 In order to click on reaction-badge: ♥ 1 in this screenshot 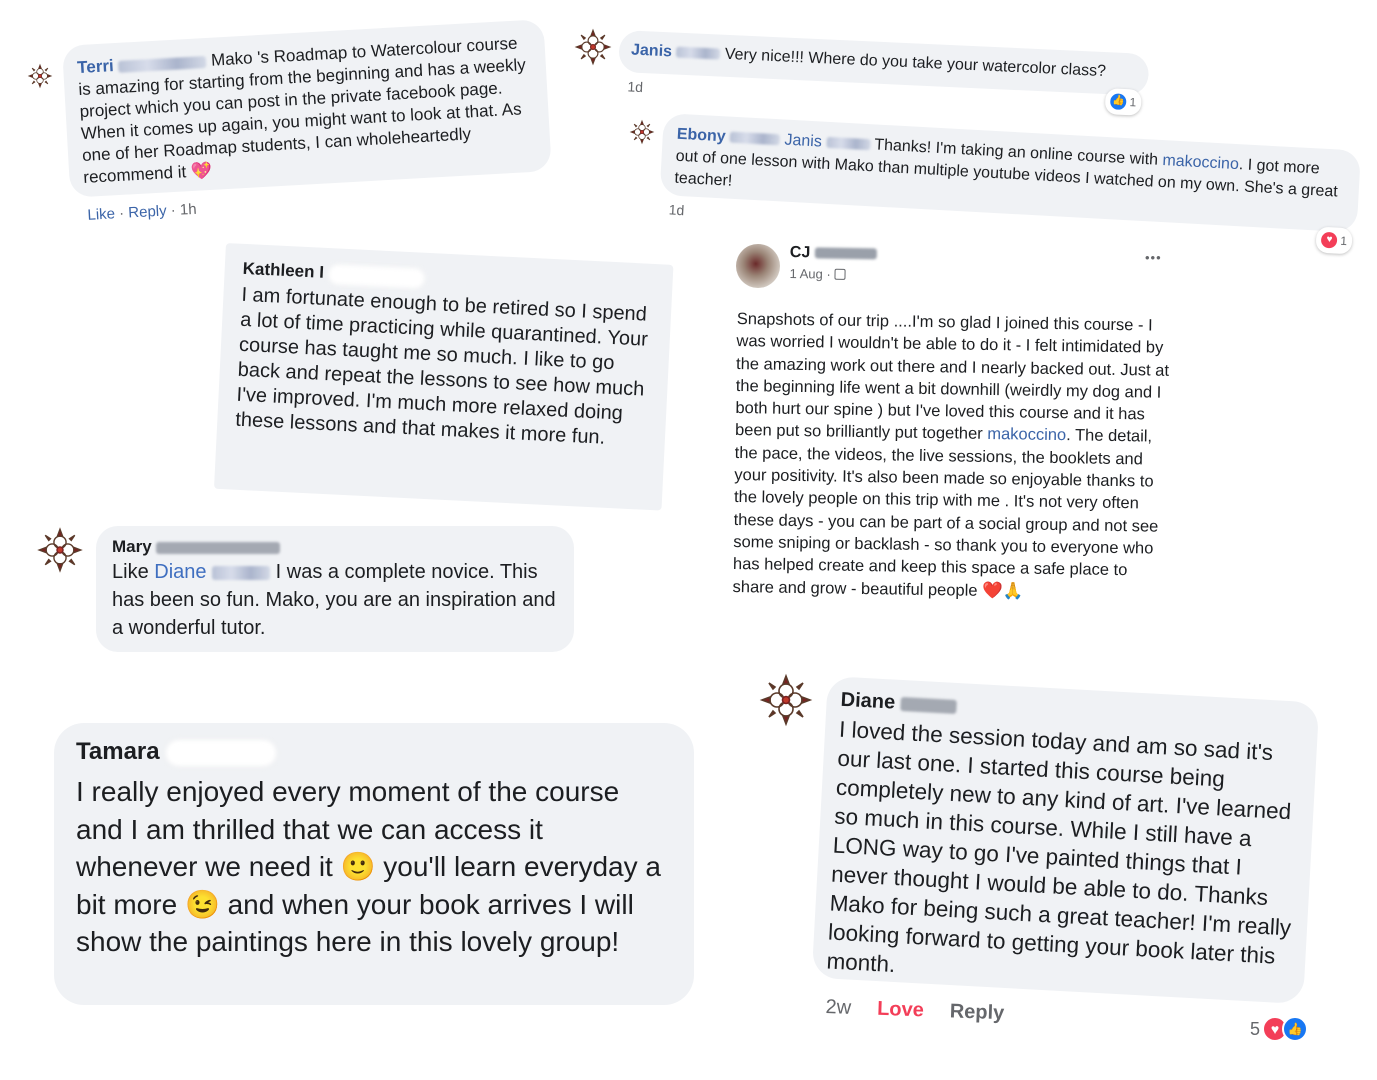, I will do `click(1334, 240)`.